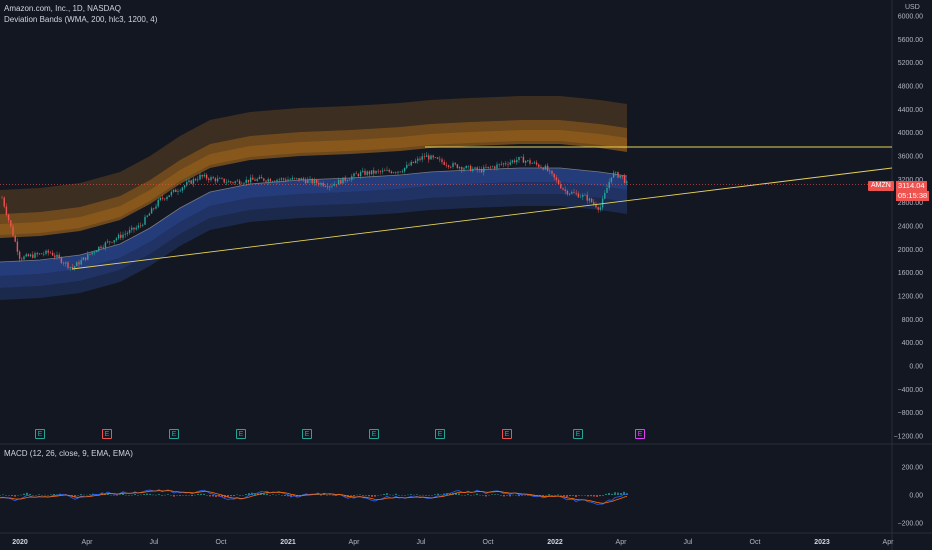 Image resolution: width=932 pixels, height=550 pixels. Describe the element at coordinates (910, 17) in the screenshot. I see `price-axis-label: 6000.00` at that location.